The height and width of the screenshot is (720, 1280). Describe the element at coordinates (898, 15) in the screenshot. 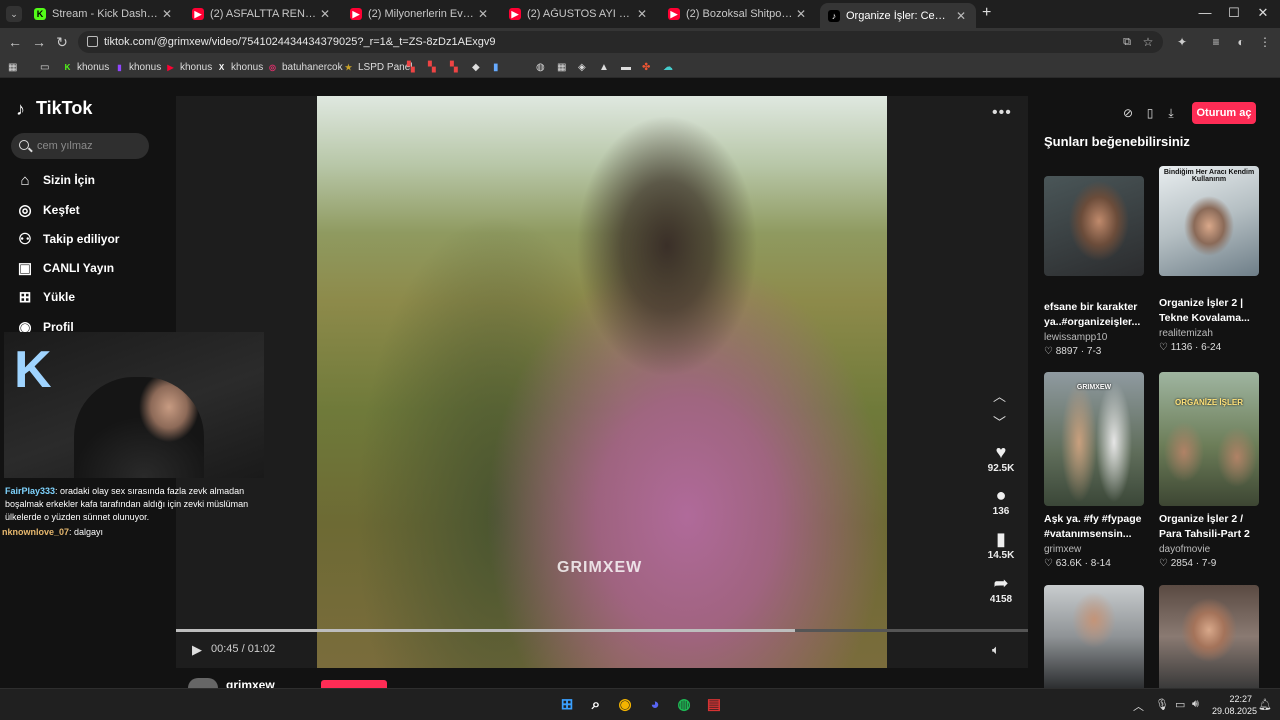

I see `browser-tab: ♪ Organize İşler: Cem Yılmaz ve K✕` at that location.